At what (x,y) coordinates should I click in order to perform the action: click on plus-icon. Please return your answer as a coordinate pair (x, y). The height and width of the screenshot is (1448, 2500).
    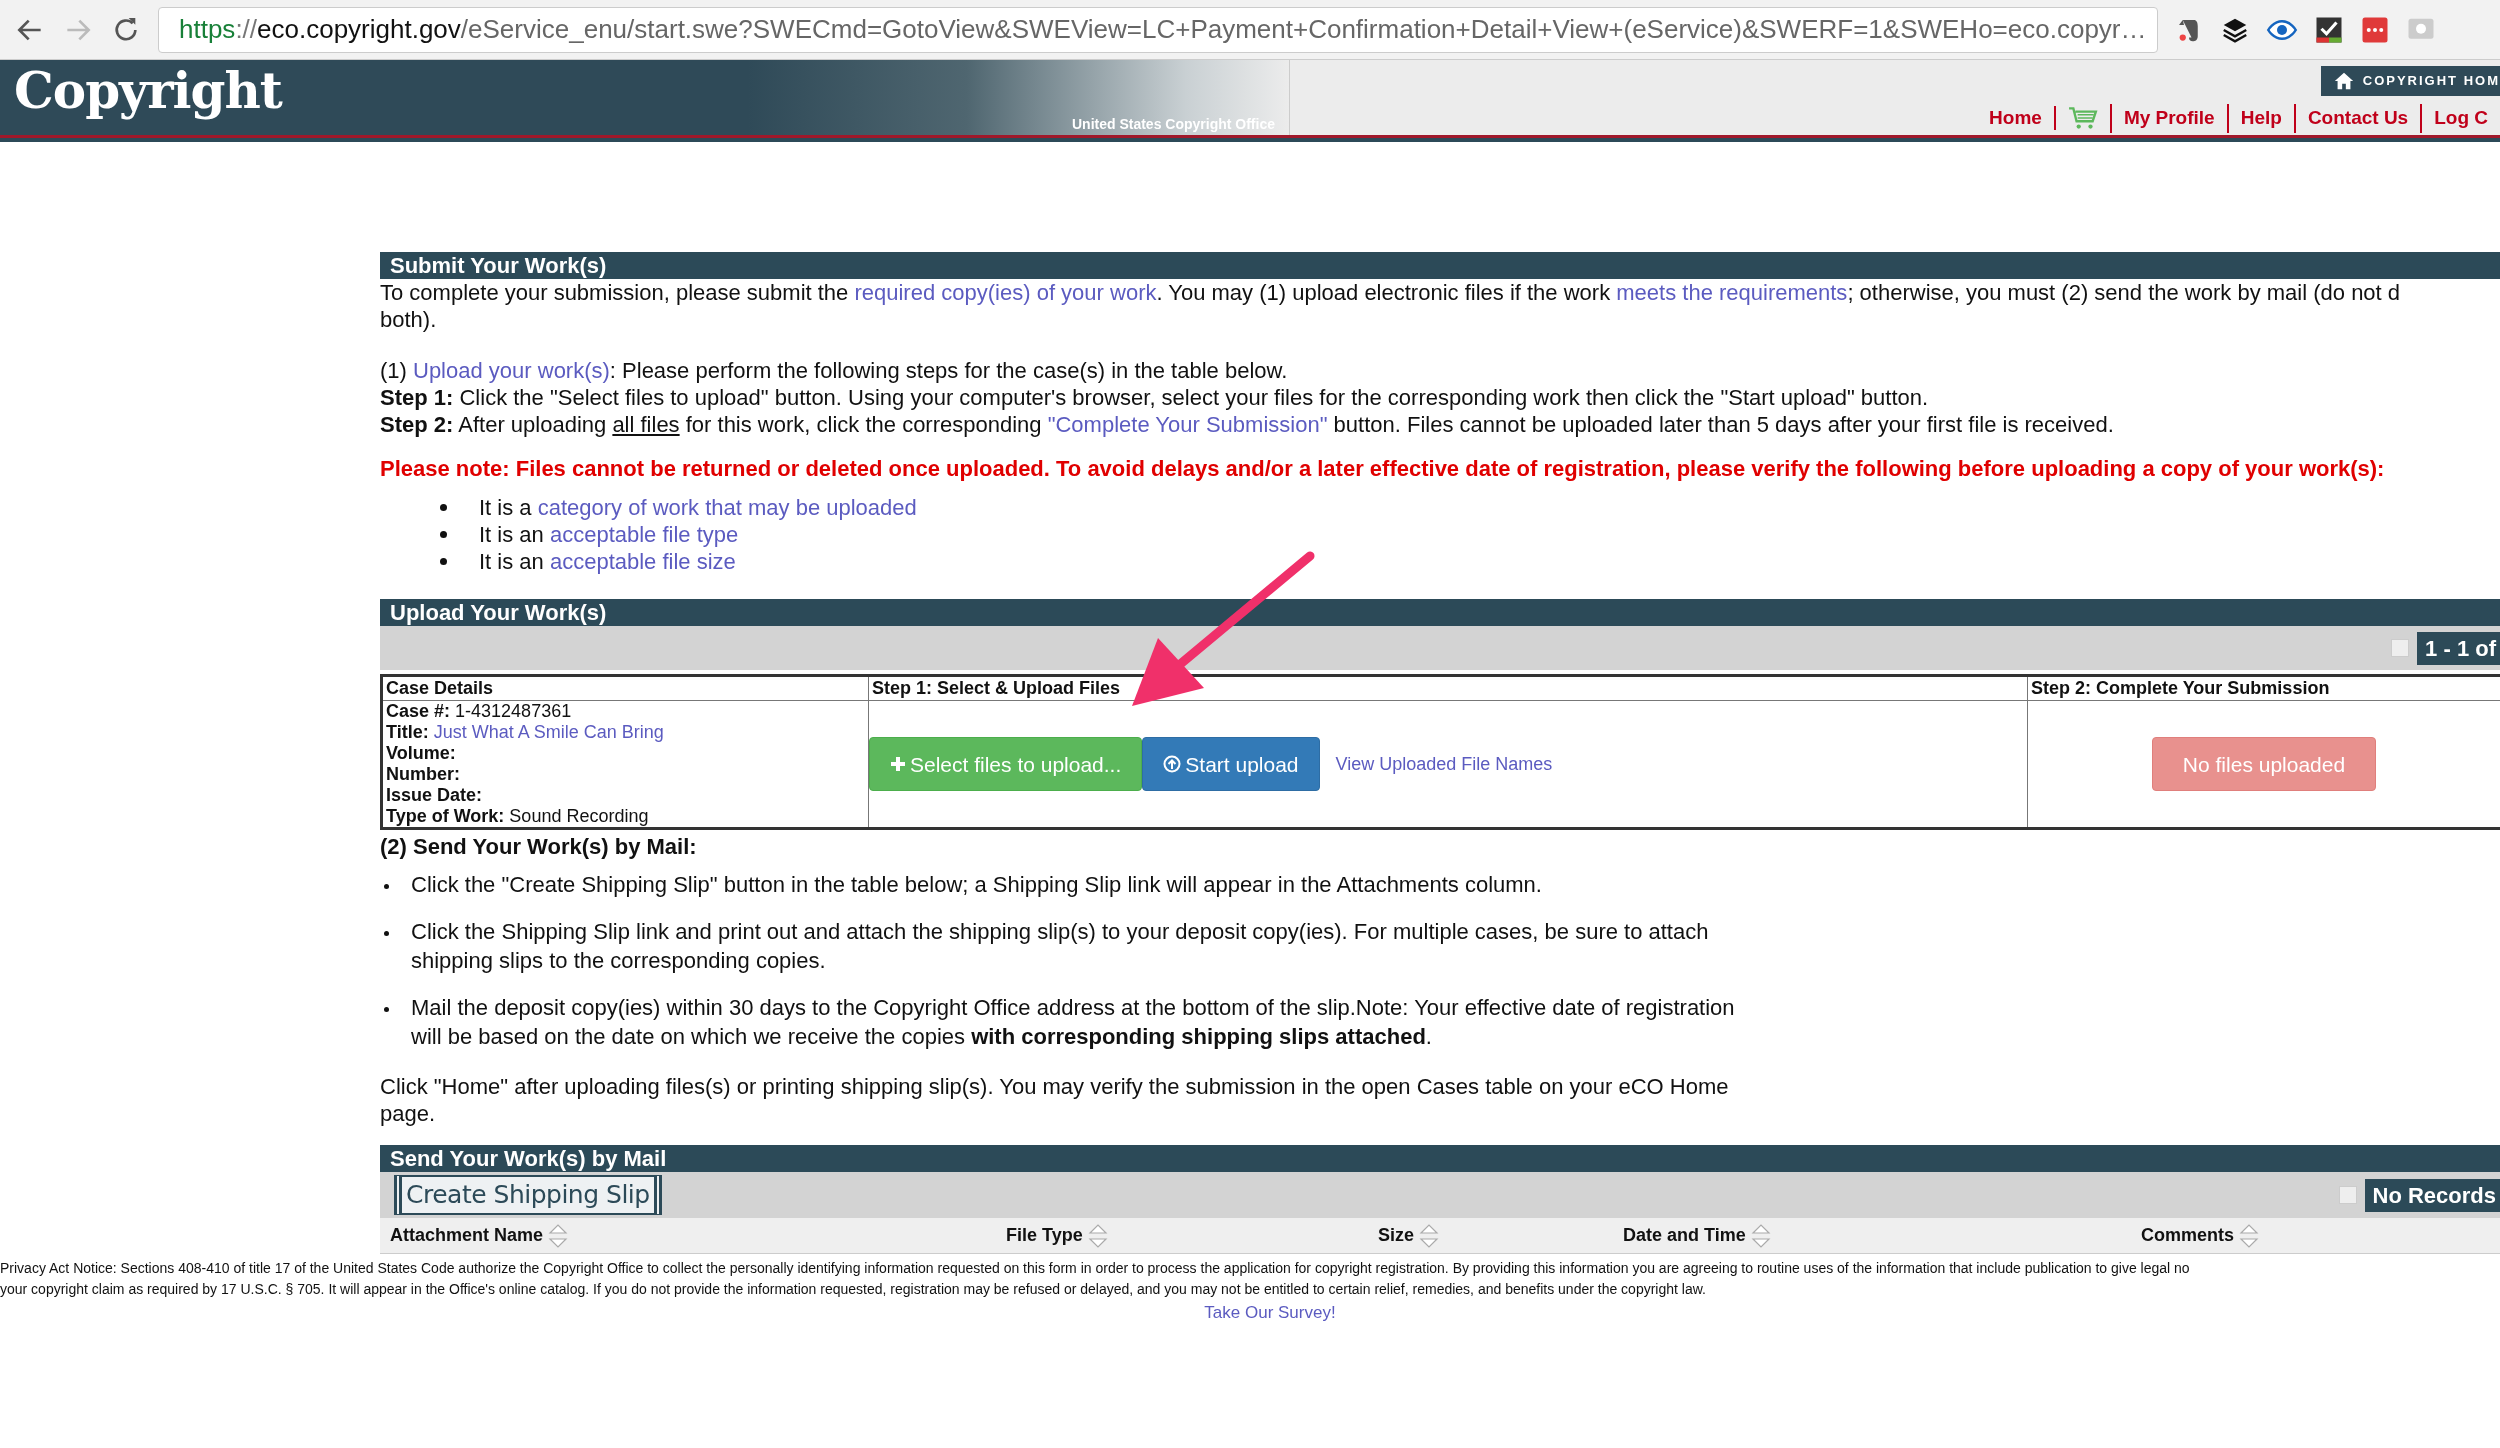
    Looking at the image, I should click on (898, 764).